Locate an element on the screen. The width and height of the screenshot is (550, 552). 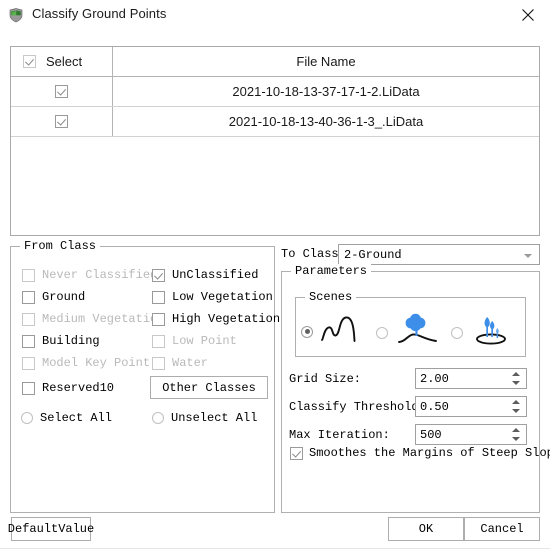
max-iteration-value: 500 is located at coordinates (431, 435).